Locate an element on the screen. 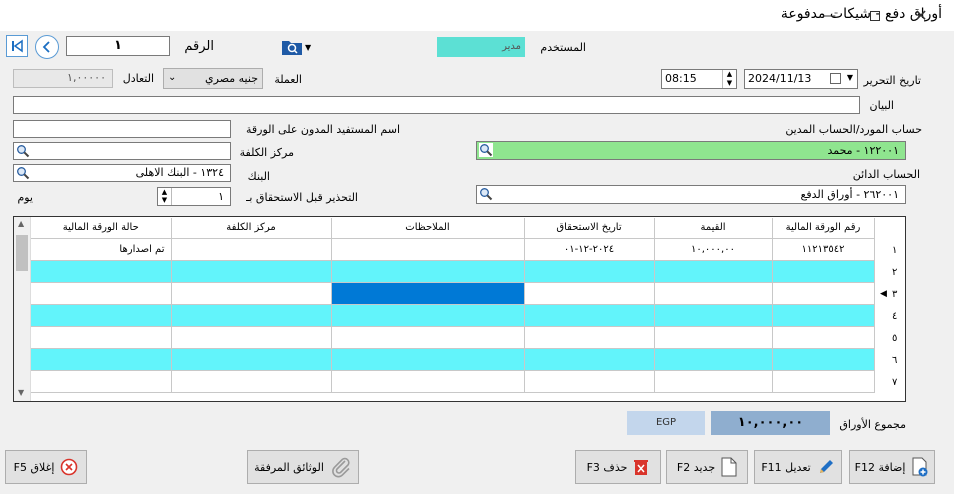  column-header: تاريخ الاستحقاق is located at coordinates (589, 228).